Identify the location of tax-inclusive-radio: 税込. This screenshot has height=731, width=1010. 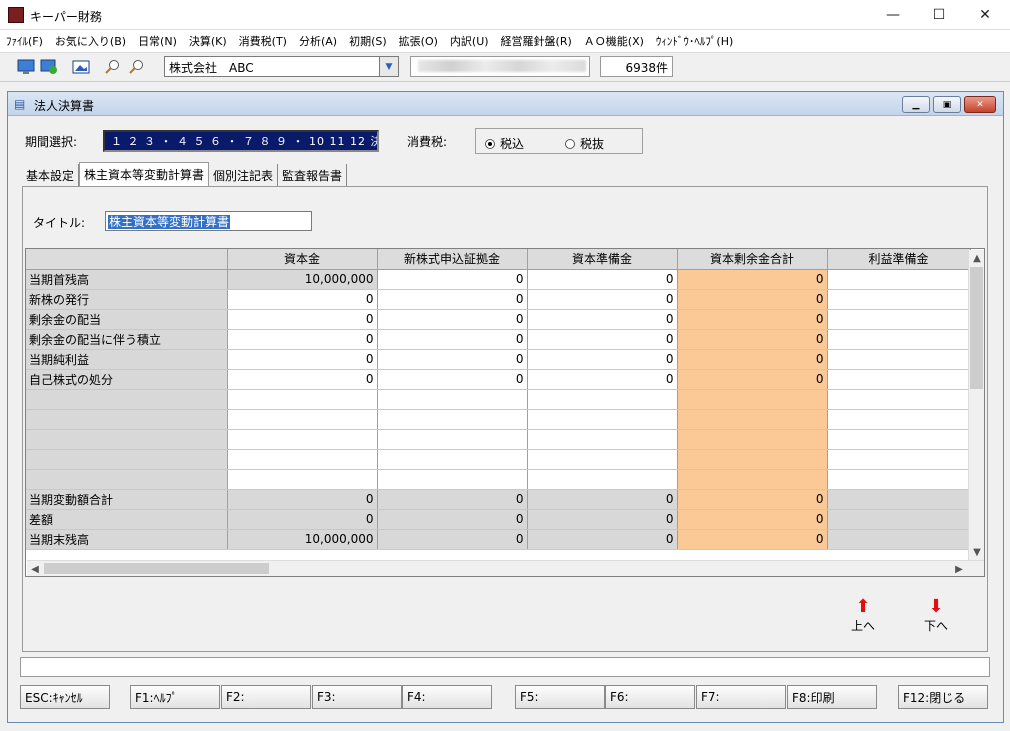
(504, 143).